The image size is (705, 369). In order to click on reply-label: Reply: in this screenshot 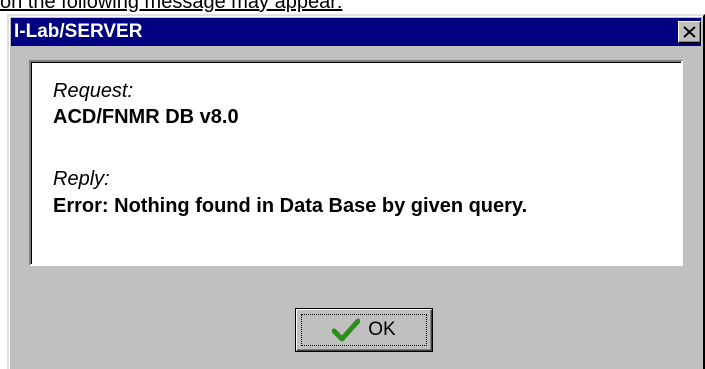, I will do `click(81, 179)`.